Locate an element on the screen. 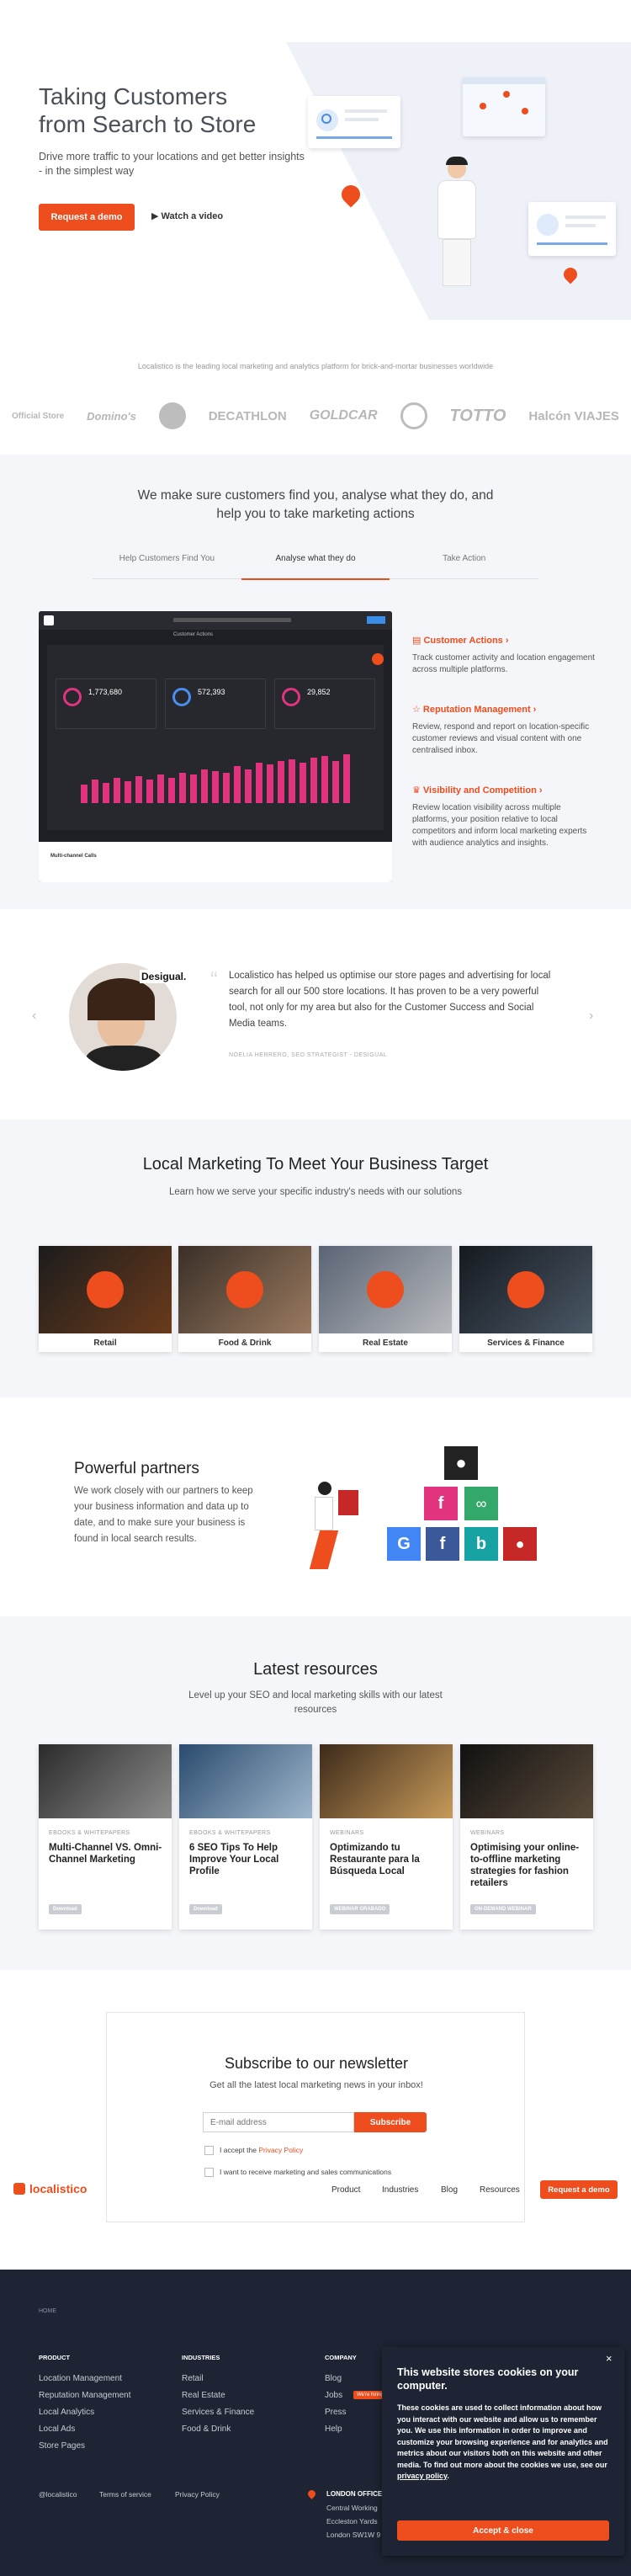  cookie-privacy-link: privacy policy is located at coordinates (422, 2476).